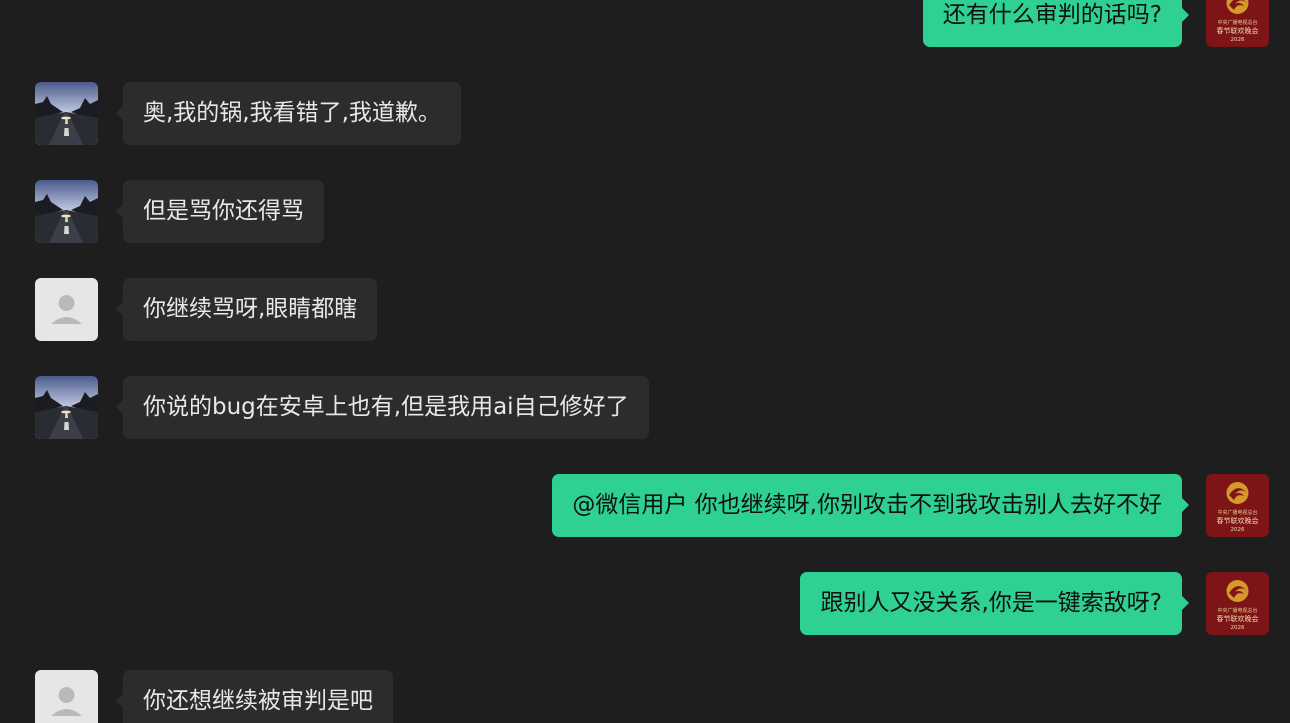  What do you see at coordinates (870, 505) in the screenshot?
I see `message-bubble-outgoing: @微信用户 你也继续呀,你别攻击不到我攻击别人去好不好` at bounding box center [870, 505].